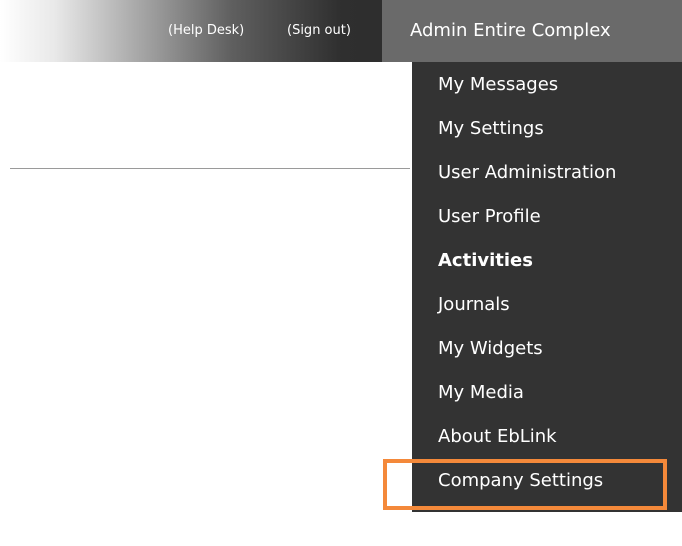 This screenshot has width=682, height=546. What do you see at coordinates (527, 173) in the screenshot?
I see `menu-item-user-administration: User Administration` at bounding box center [527, 173].